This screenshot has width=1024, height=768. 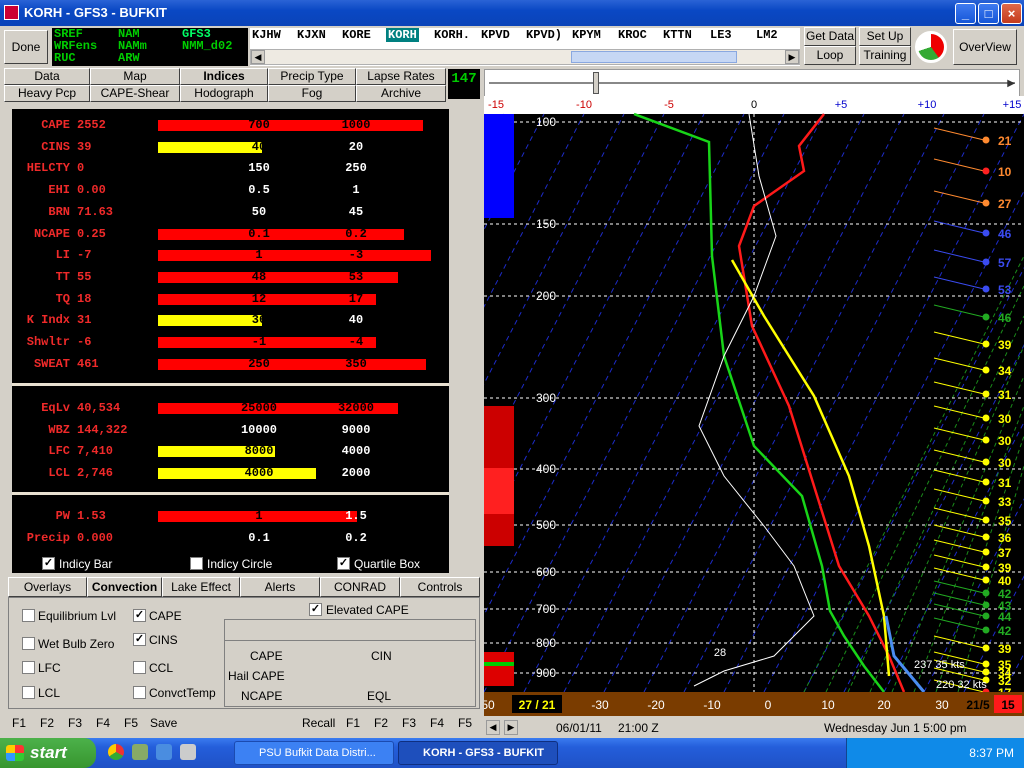 I want to click on conv-checkbox-equilibrium-lvl, so click(x=28, y=615).